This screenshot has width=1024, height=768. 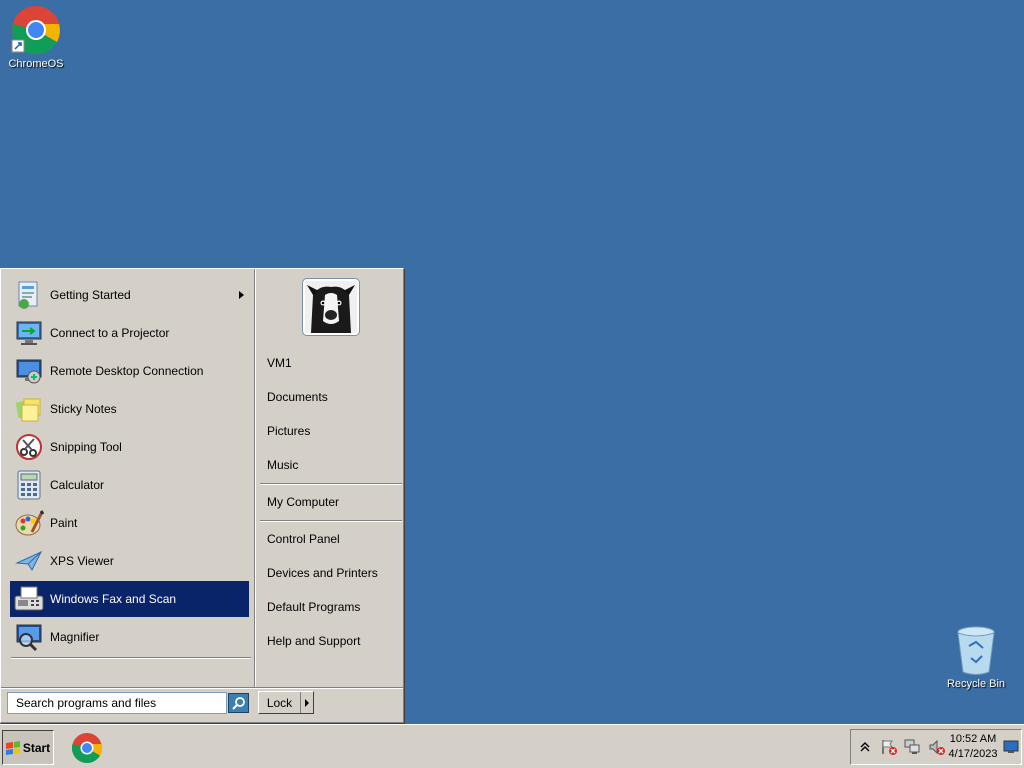 I want to click on system-tray: 10:52 AM 4/17/2023, so click(x=936, y=747).